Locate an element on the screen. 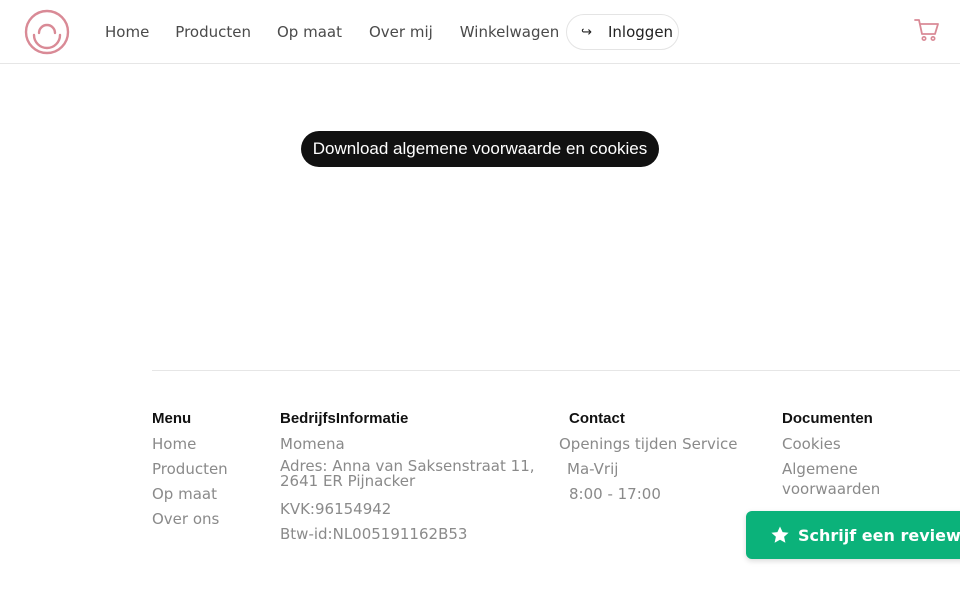 Image resolution: width=960 pixels, height=600 pixels. footer-link-producten: Producten is located at coordinates (190, 469).